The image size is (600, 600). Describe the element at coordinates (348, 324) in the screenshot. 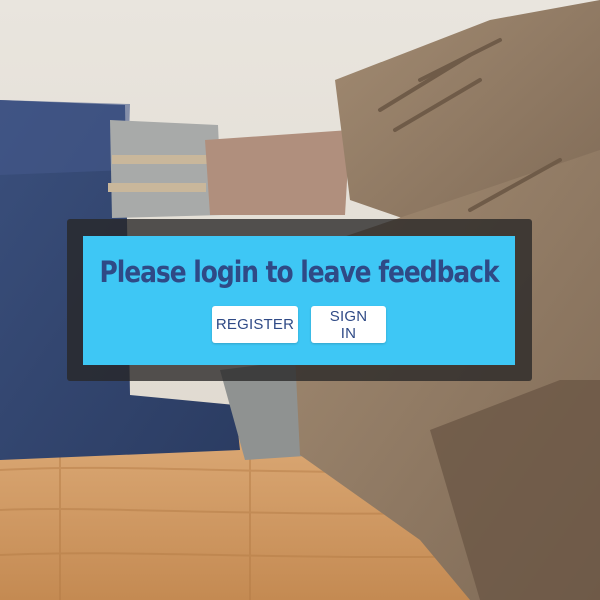

I see `sign-in-button: SIGN IN` at that location.